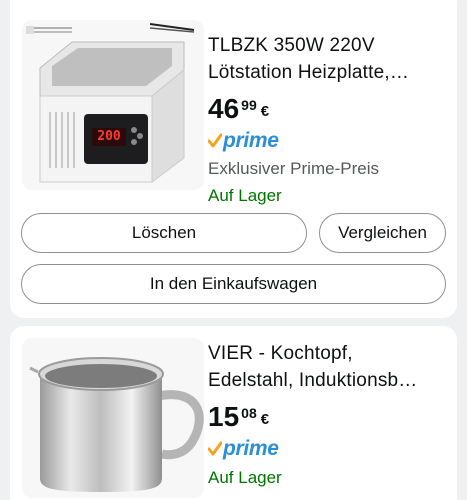 The width and height of the screenshot is (467, 500). What do you see at coordinates (291, 45) in the screenshot?
I see `product-title-line-1: TLBZK 350W 220V` at bounding box center [291, 45].